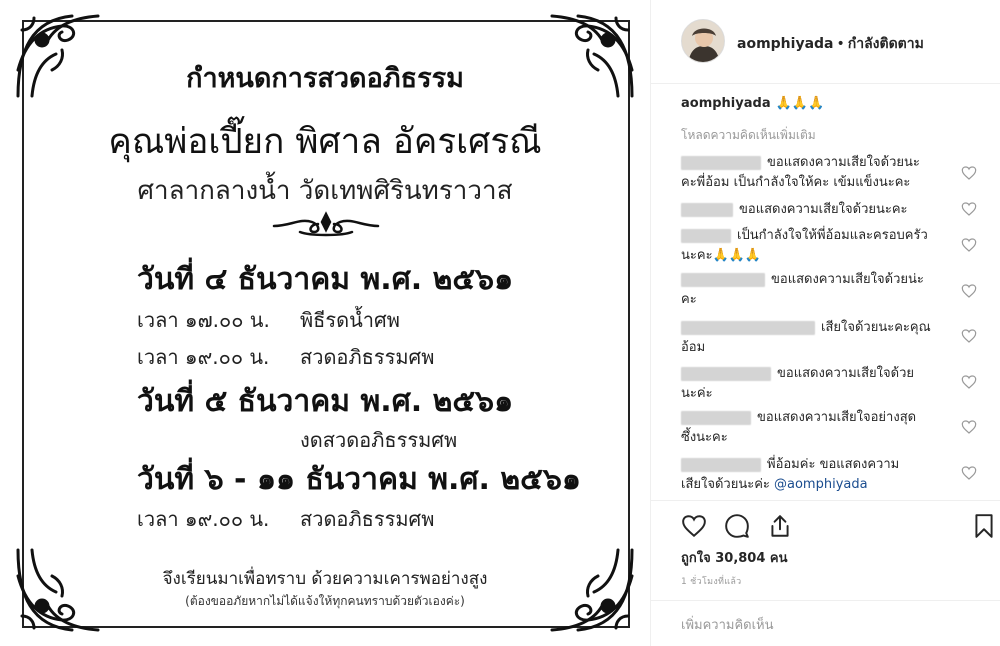  I want to click on comment-text: ซึ้งนะคะ, so click(704, 437).